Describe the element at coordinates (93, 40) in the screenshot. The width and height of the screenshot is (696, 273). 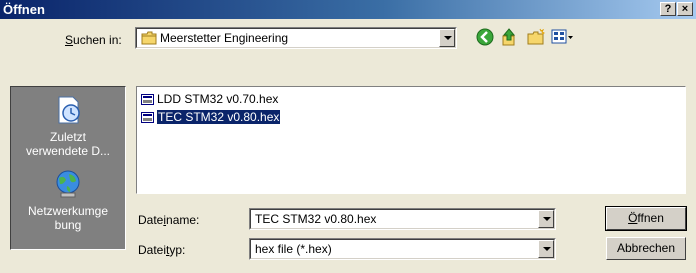
I see `lookin-label: Suchen in:` at that location.